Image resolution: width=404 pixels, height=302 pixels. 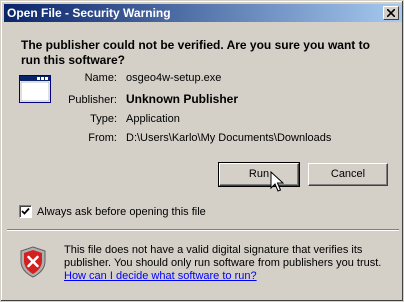 I want to click on from-label: From:, so click(x=102, y=138).